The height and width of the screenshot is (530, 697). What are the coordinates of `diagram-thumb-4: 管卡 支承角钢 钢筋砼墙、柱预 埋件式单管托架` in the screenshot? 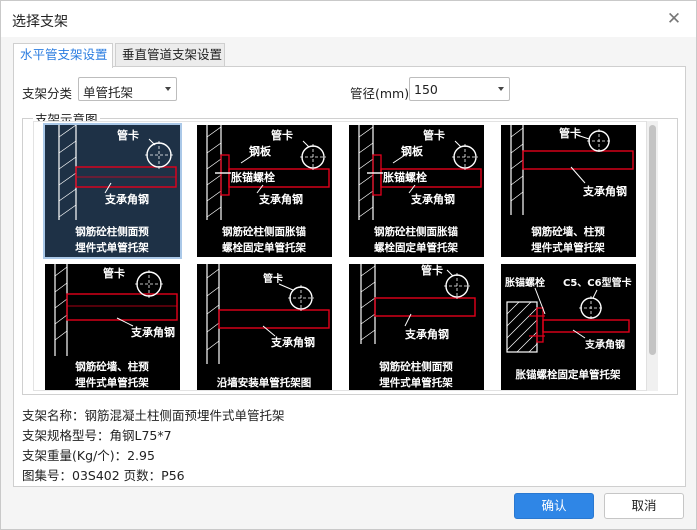 It's located at (568, 191).